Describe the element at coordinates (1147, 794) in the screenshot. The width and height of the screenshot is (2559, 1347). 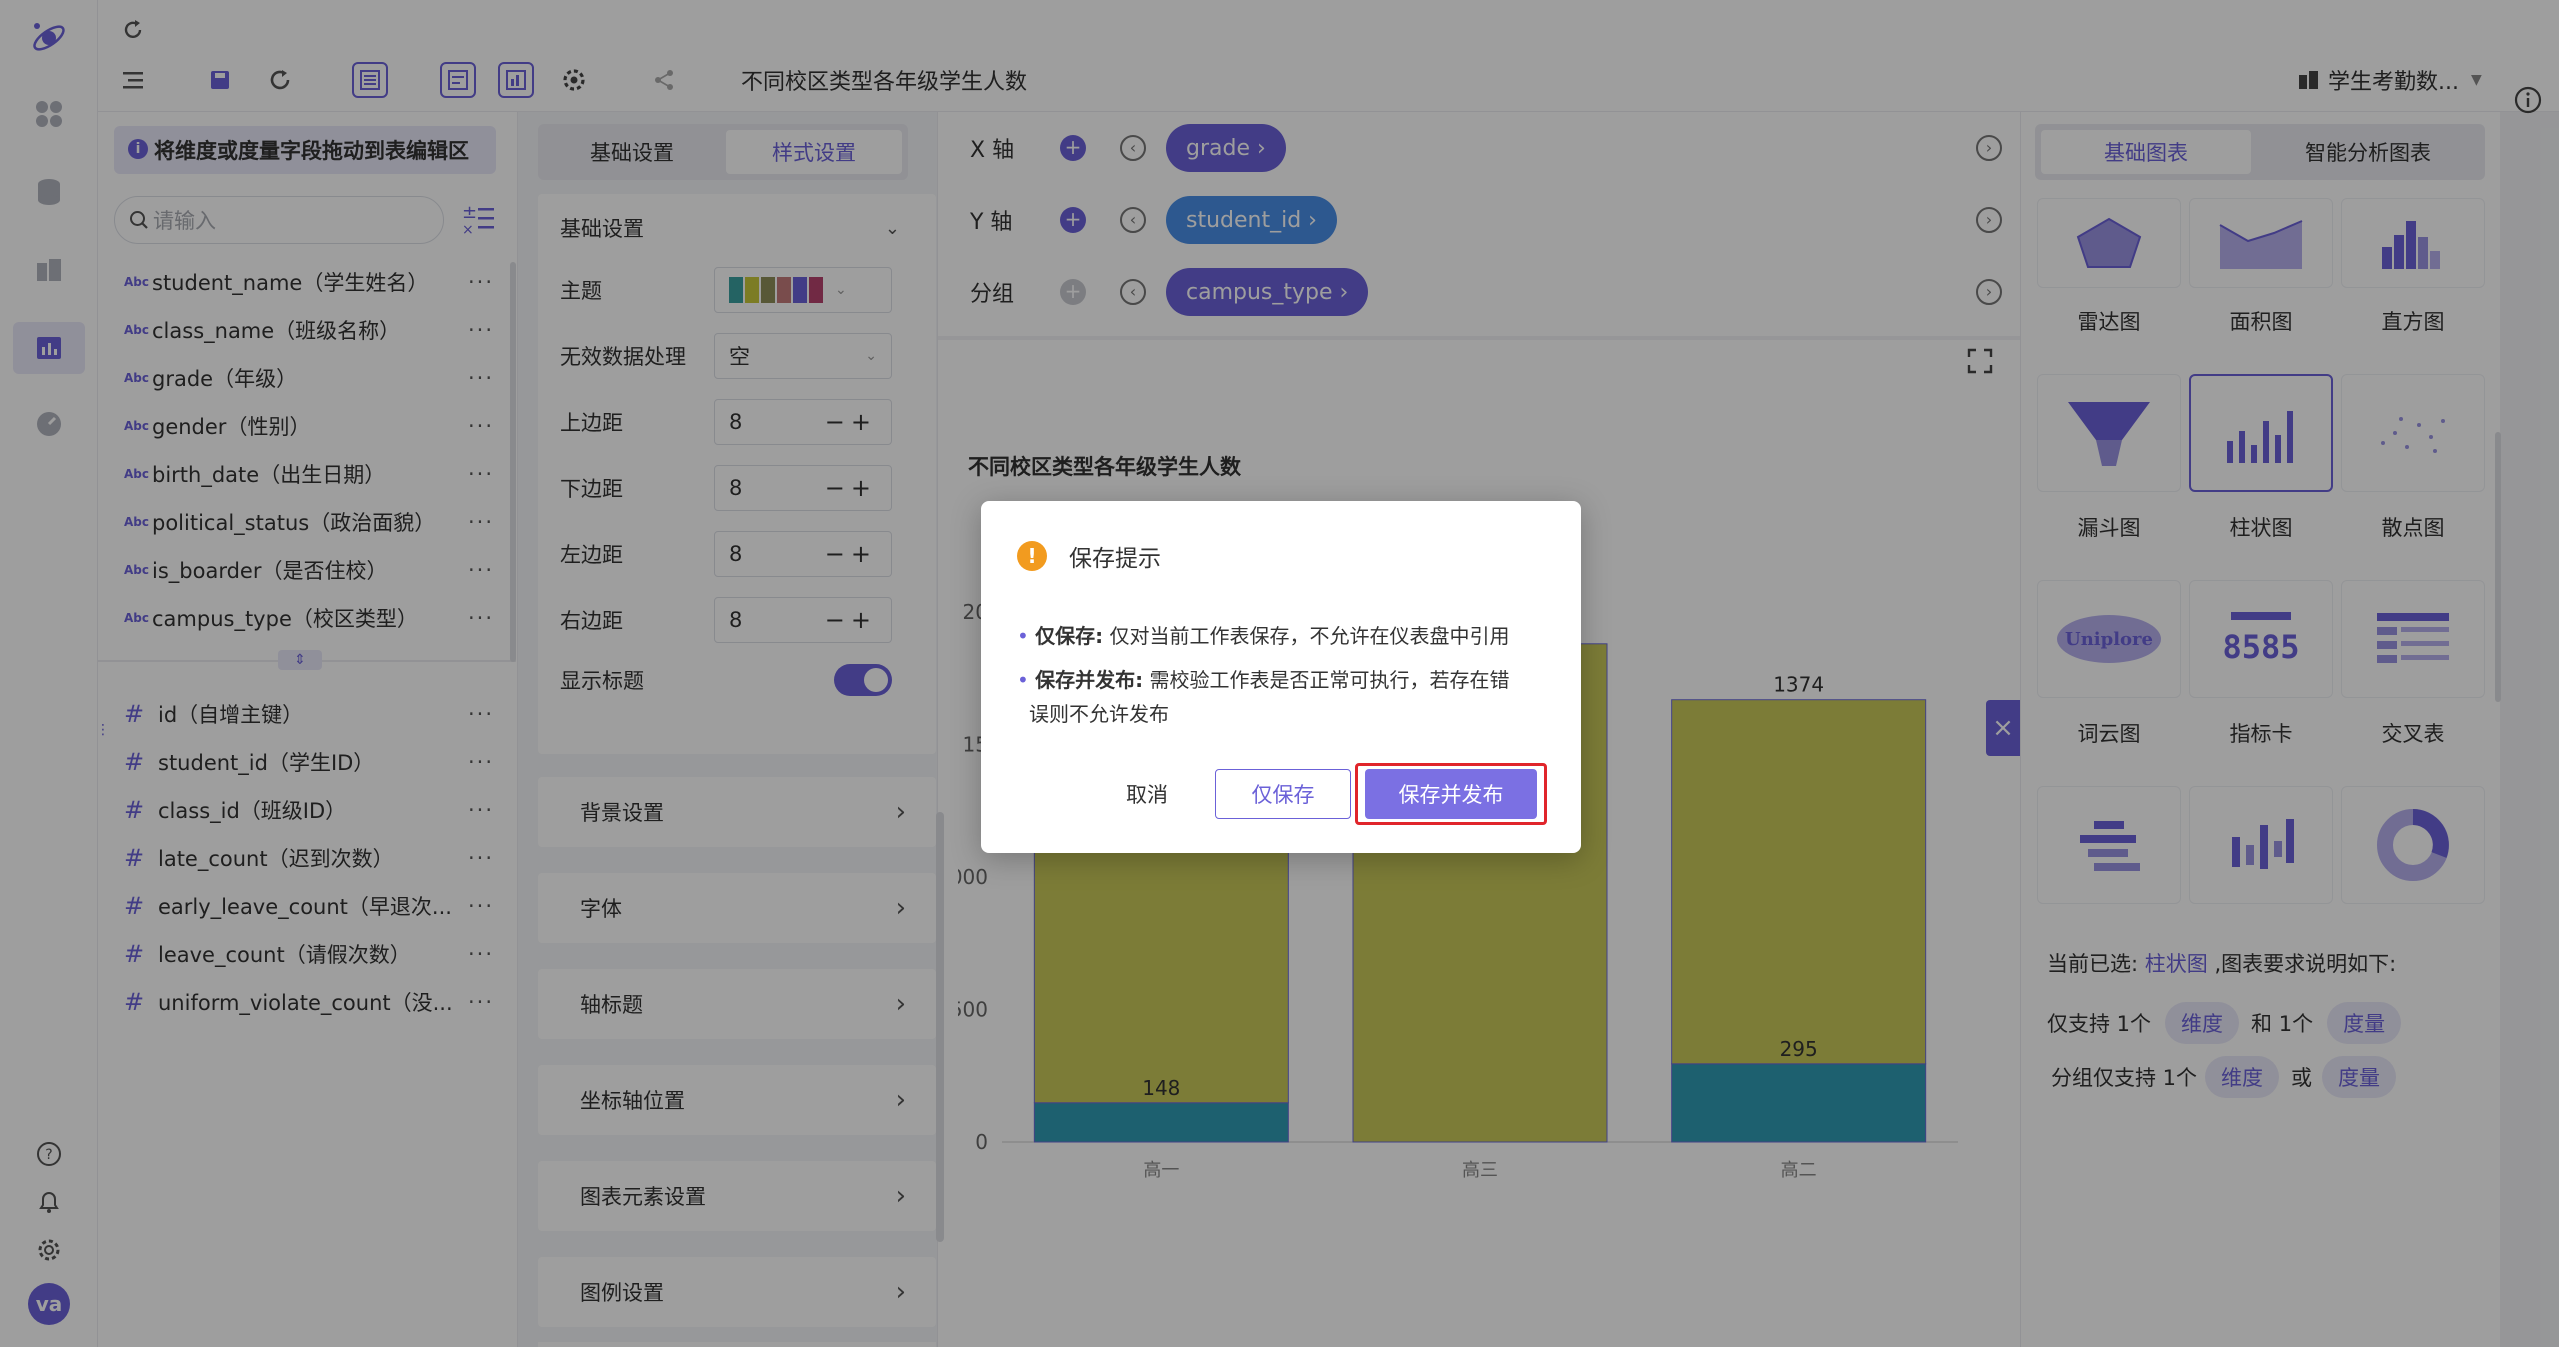
I see `cancel-button: 取消` at that location.